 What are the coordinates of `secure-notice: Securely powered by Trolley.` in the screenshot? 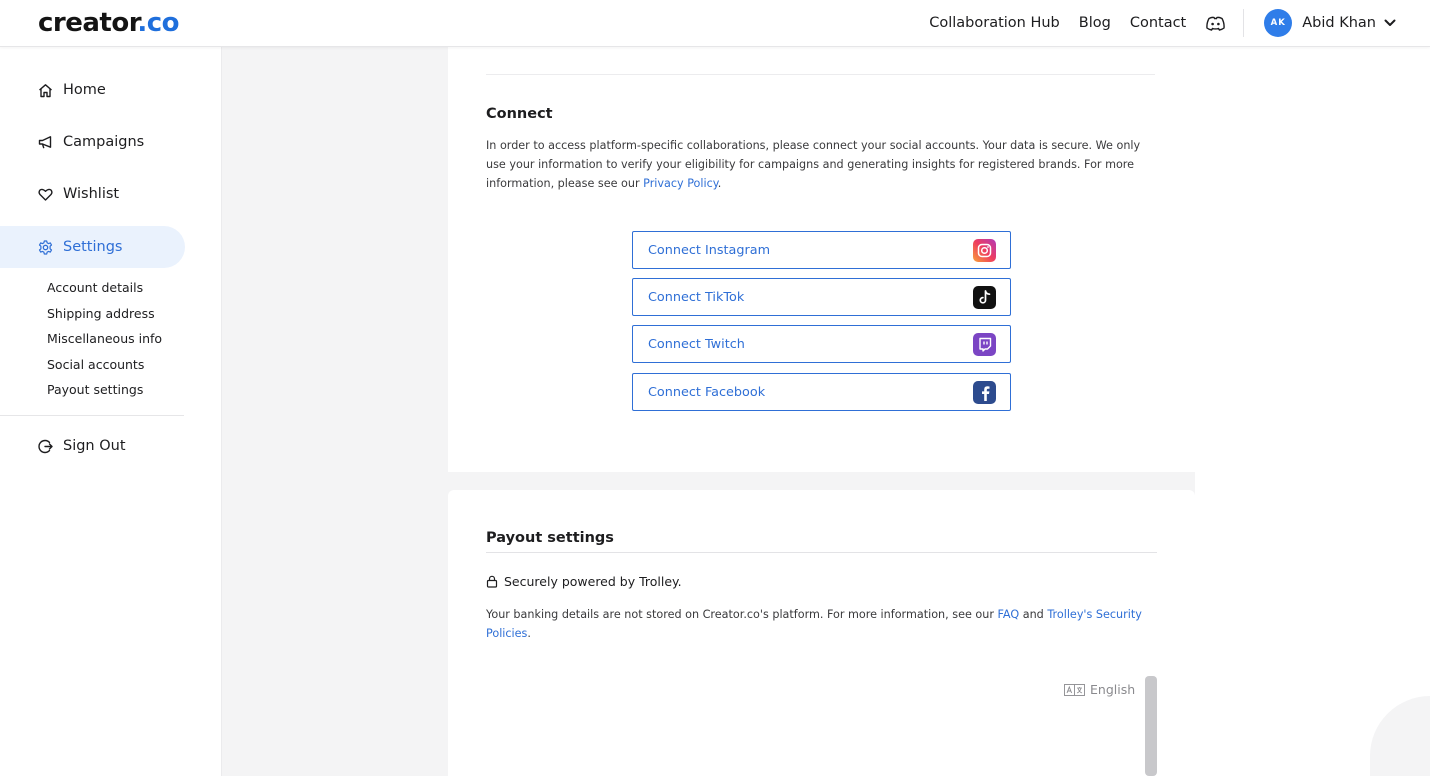 It's located at (584, 581).